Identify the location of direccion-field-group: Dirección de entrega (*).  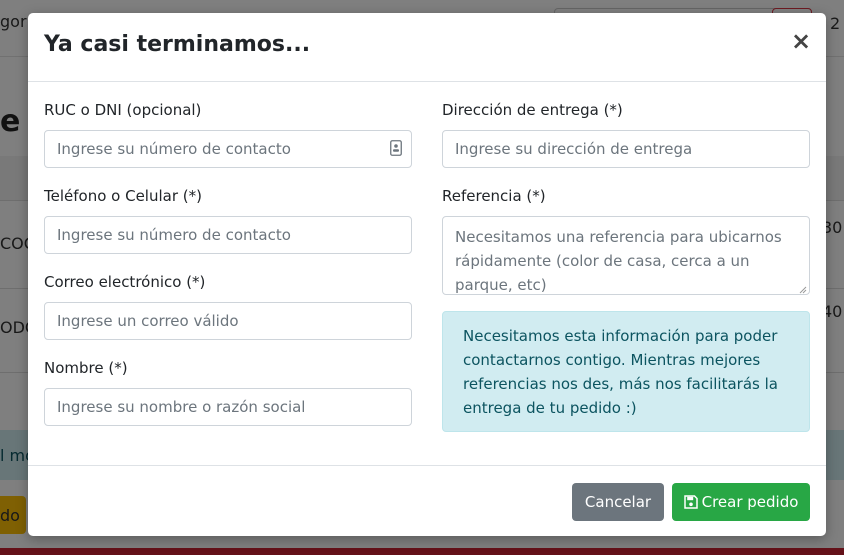
(626, 134).